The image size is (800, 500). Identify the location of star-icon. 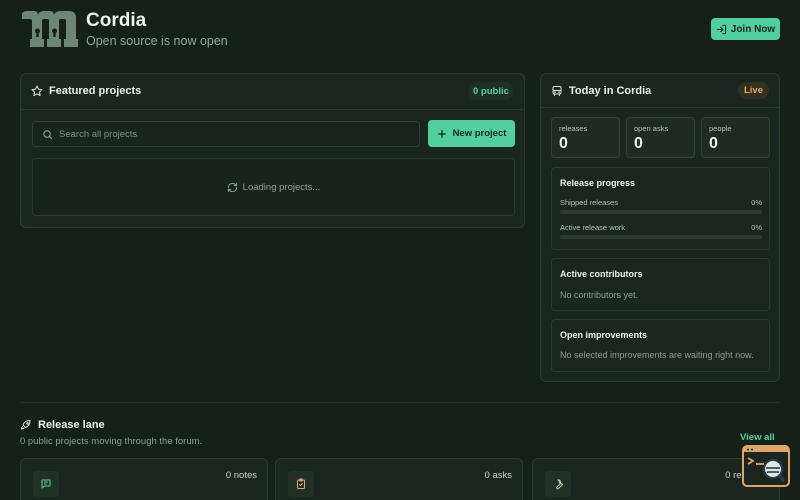
(37, 90).